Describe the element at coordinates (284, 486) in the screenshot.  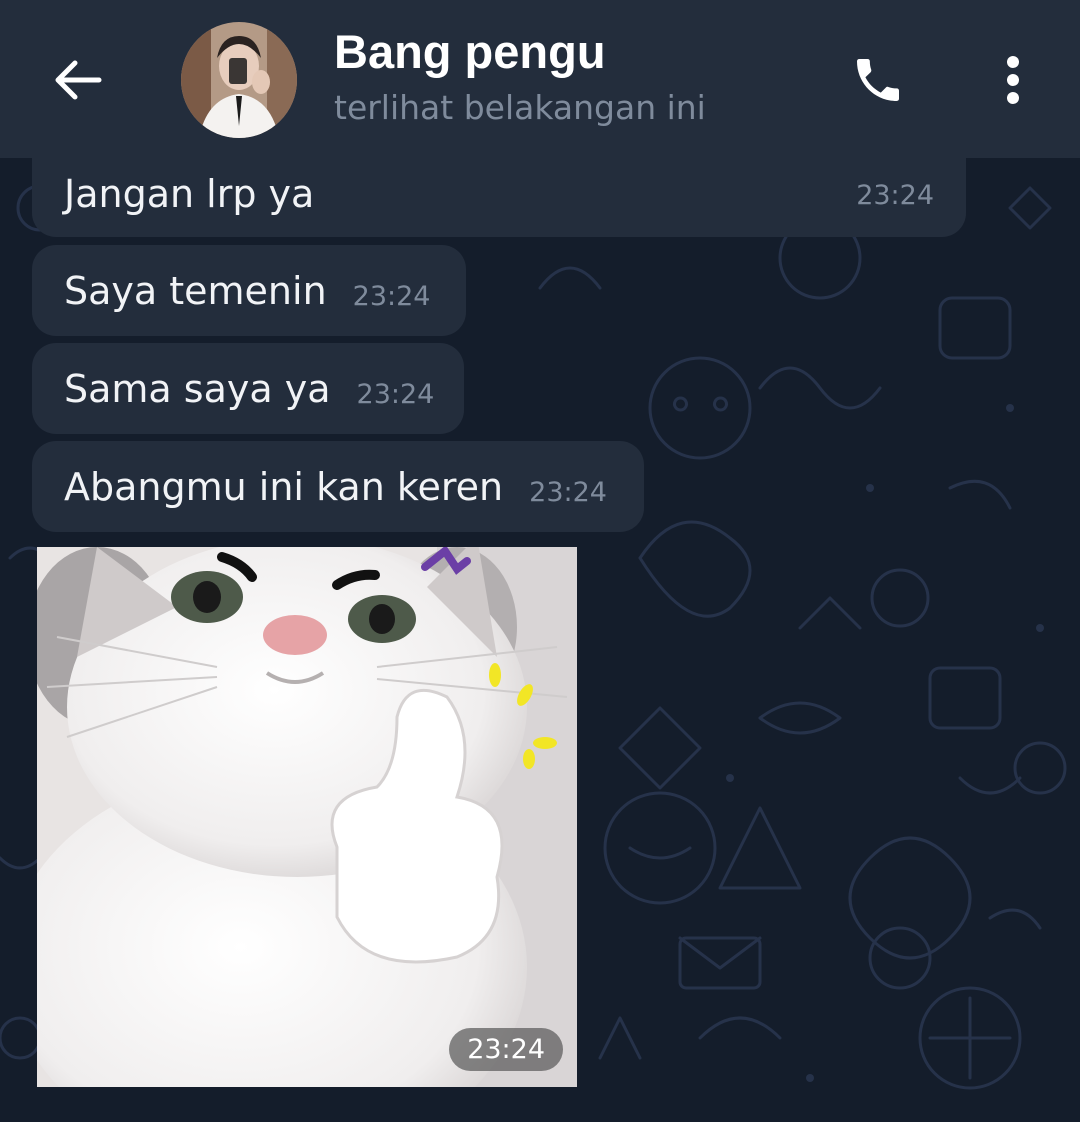
I see `message-text: Abangmu ini kan keren` at that location.